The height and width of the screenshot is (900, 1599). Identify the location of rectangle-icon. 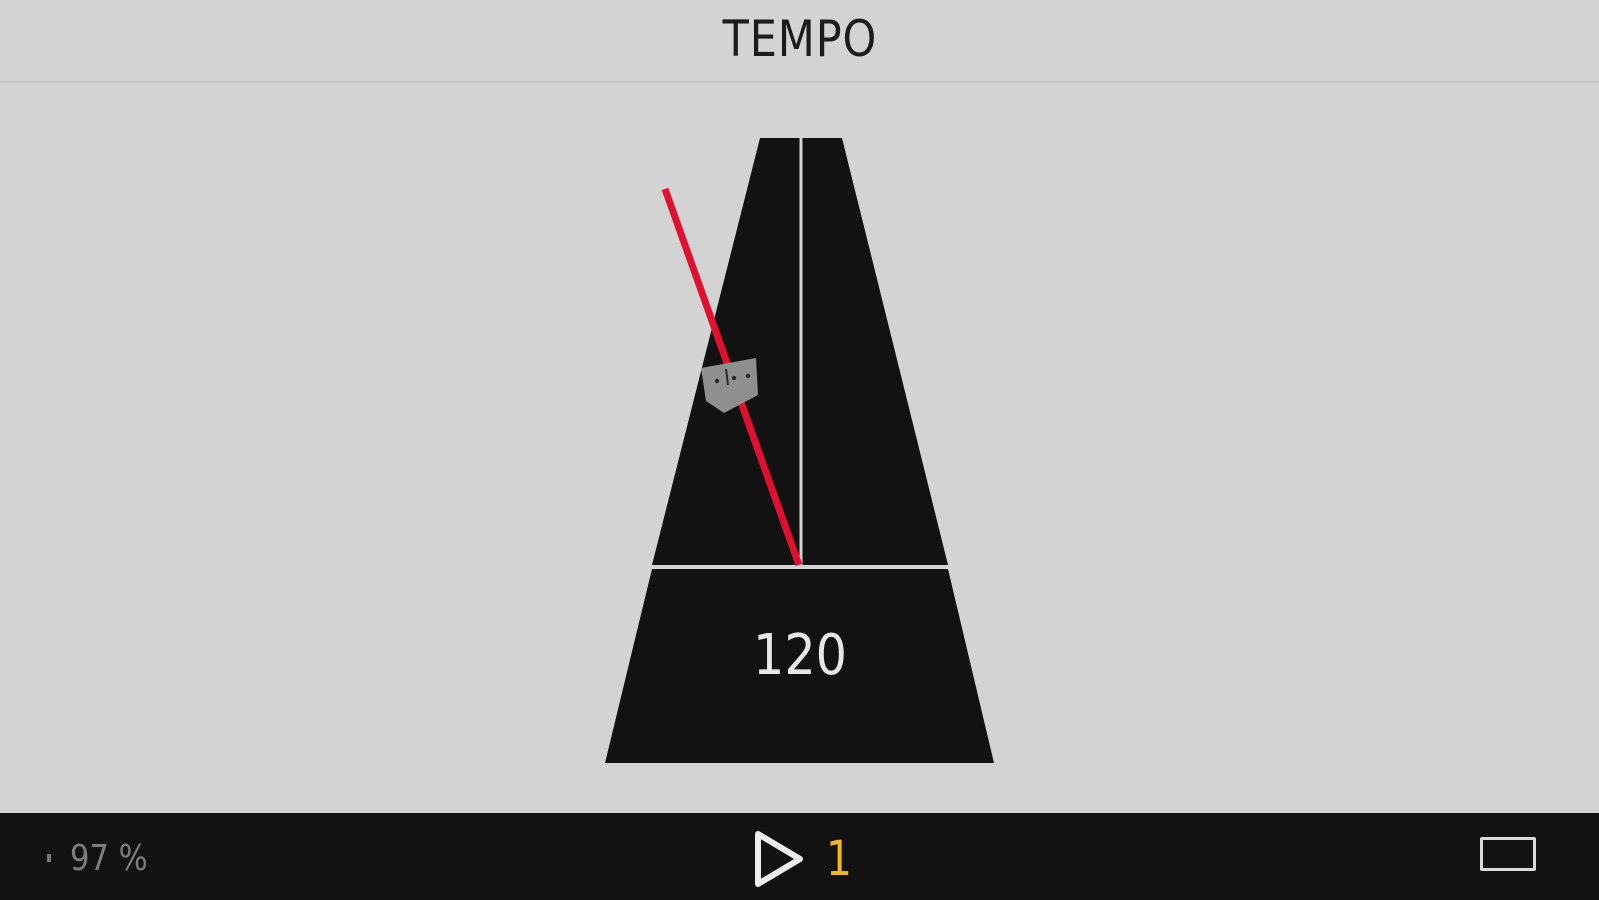
(1508, 854).